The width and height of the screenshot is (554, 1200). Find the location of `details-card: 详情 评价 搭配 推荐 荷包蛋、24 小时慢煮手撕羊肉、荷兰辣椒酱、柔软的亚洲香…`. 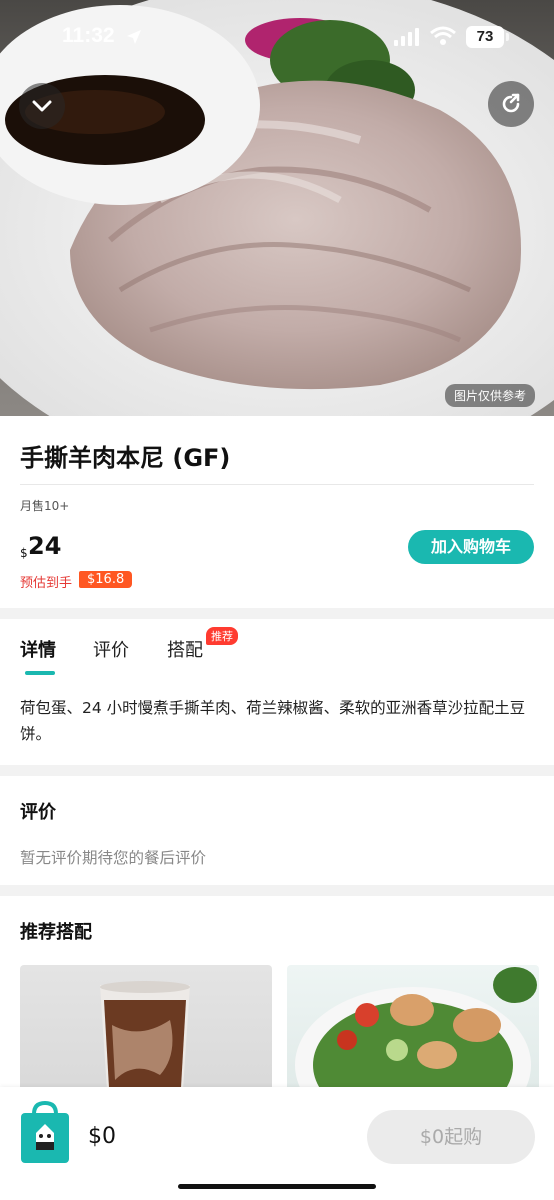

details-card: 详情 评价 搭配 推荐 荷包蛋、24 小时慢煮手撕羊肉、荷兰辣椒酱、柔软的亚洲香… is located at coordinates (277, 692).